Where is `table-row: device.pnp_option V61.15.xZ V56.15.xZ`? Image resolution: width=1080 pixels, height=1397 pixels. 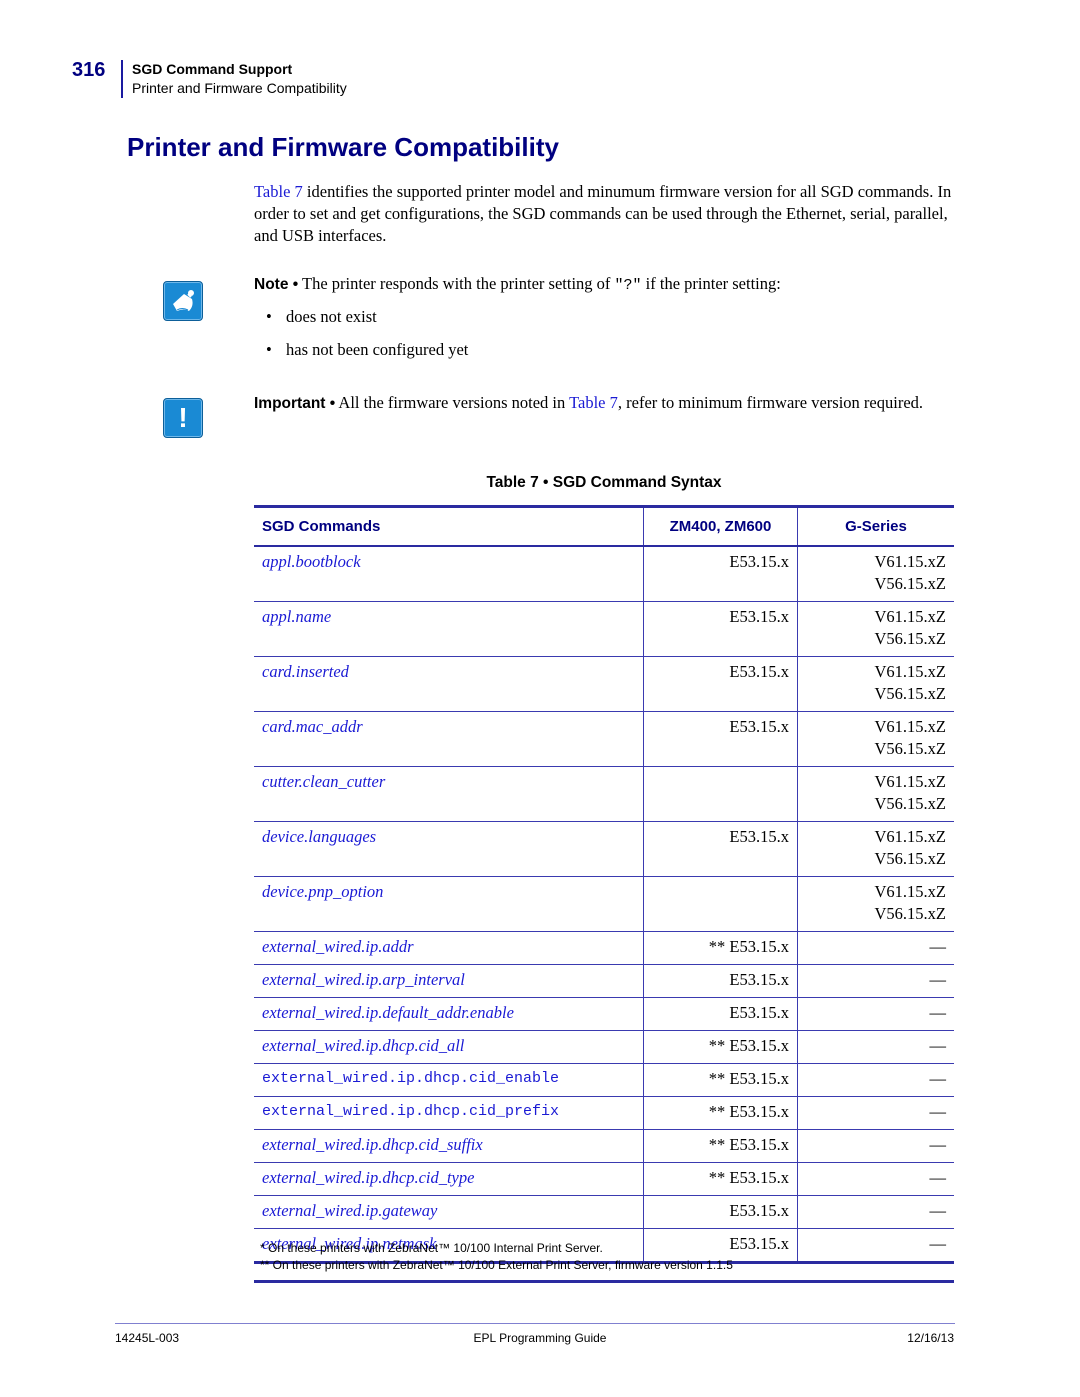
table-row: device.pnp_option V61.15.xZ V56.15.xZ is located at coordinates (604, 904).